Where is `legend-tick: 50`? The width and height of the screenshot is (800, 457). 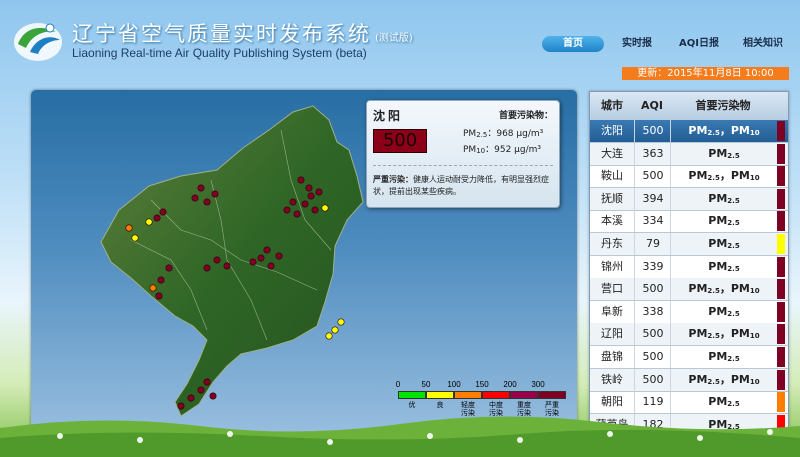
legend-tick: 50 is located at coordinates (426, 384).